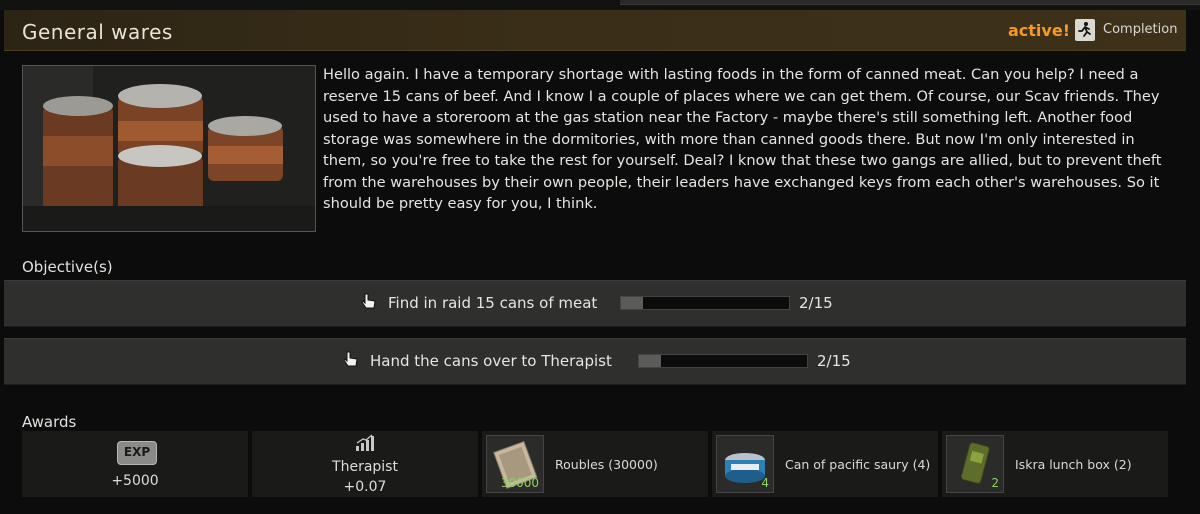  I want to click on item-name: Can of pacific saury (4), so click(858, 464).